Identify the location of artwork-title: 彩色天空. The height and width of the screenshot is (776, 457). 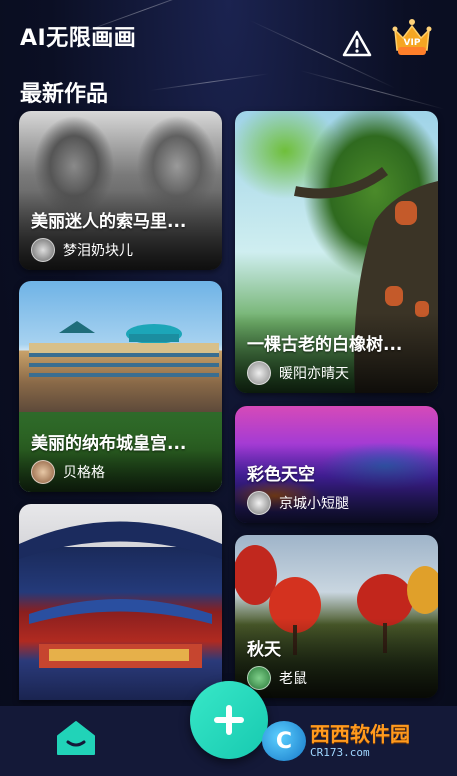
(281, 475).